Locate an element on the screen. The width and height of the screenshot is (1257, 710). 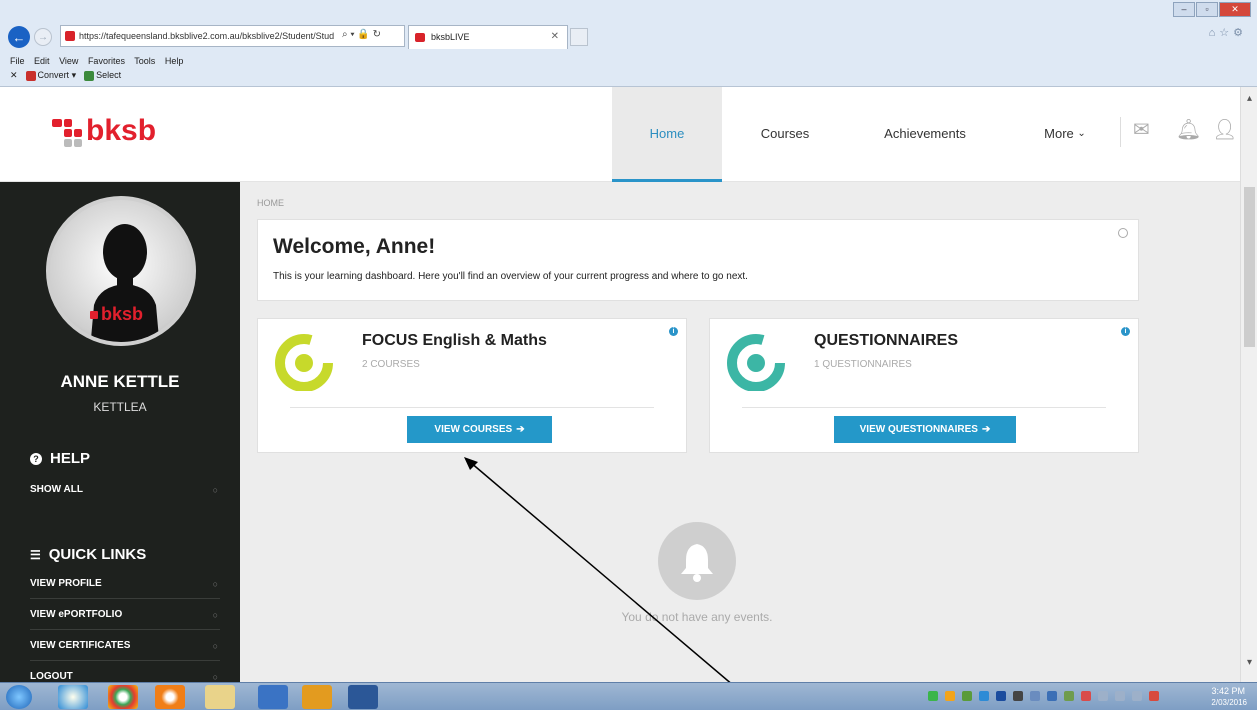
help-heading-label: HELP is located at coordinates (70, 458).